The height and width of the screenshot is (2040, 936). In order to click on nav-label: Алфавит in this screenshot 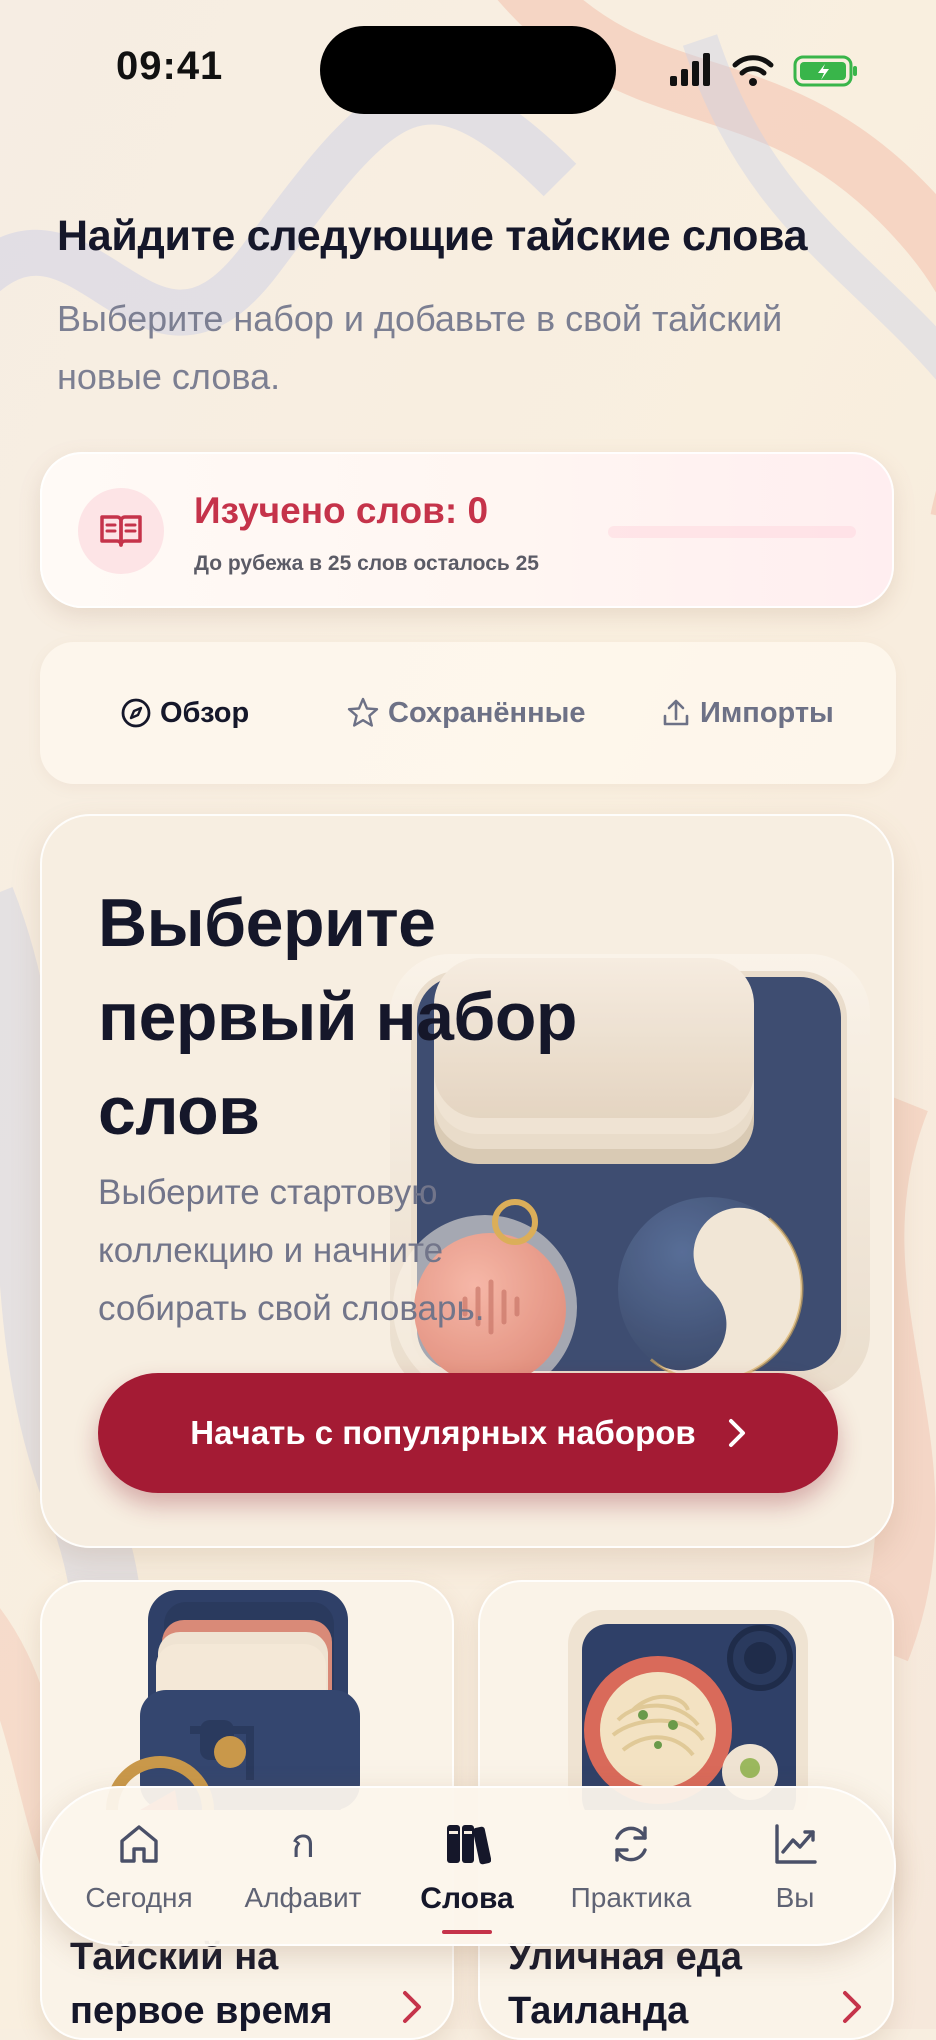, I will do `click(303, 1897)`.